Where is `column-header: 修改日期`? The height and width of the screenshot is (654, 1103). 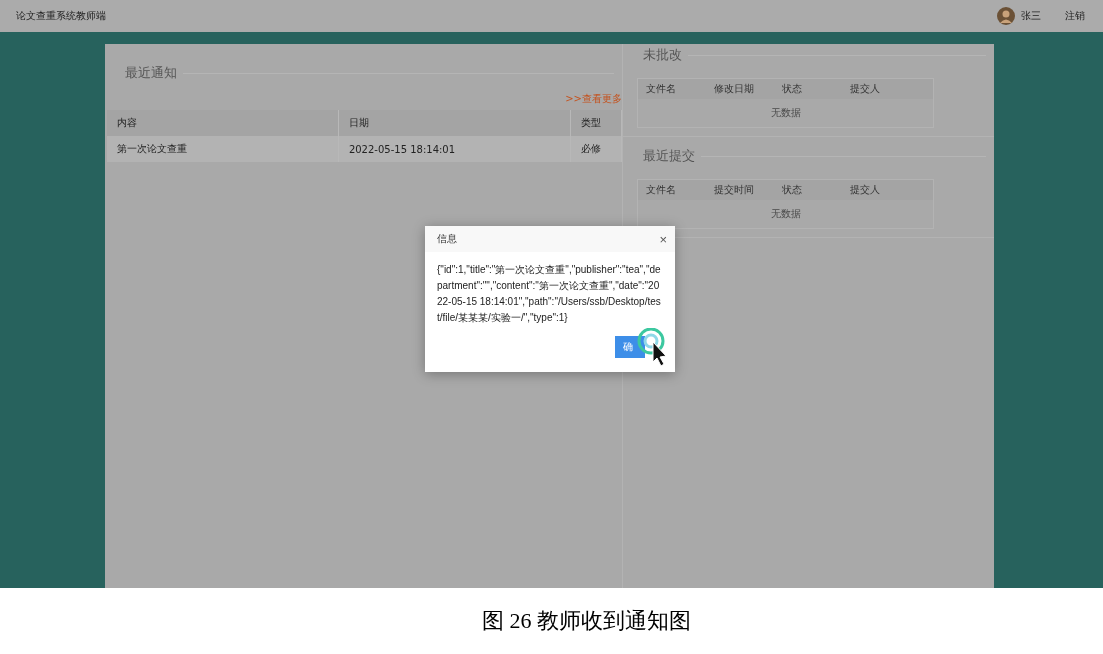 column-header: 修改日期 is located at coordinates (734, 89).